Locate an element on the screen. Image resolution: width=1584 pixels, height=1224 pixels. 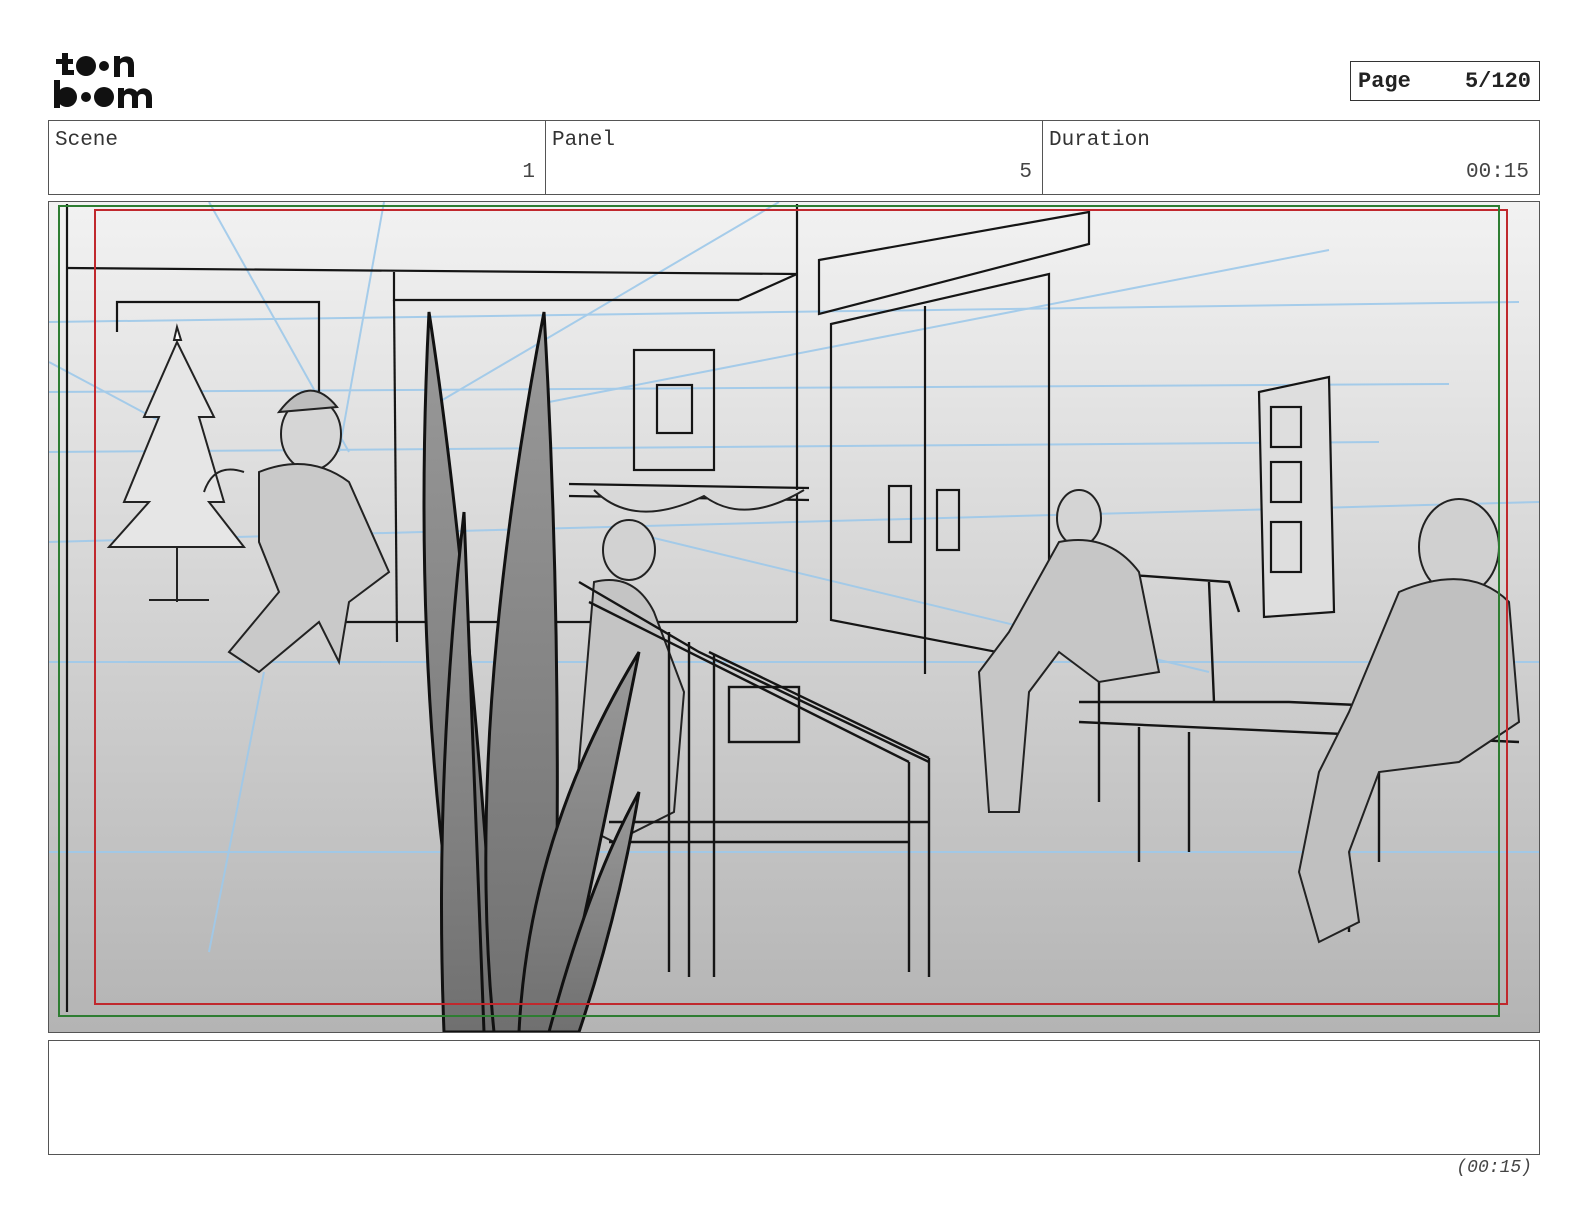
footer-duration: (00:15) is located at coordinates (1494, 1168).